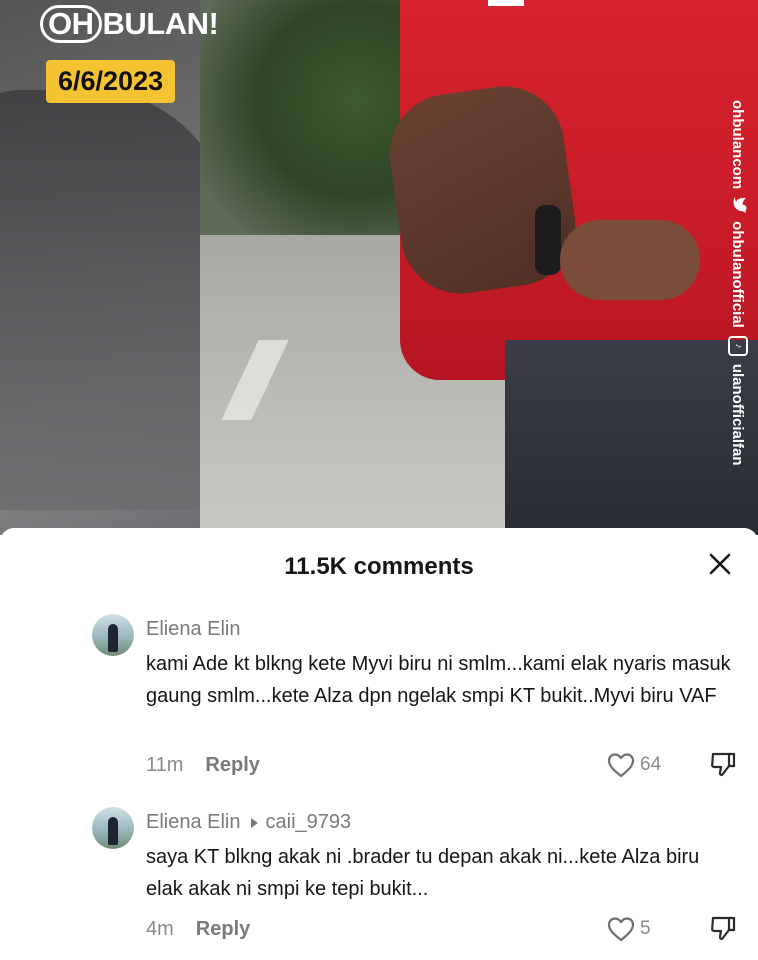 This screenshot has width=758, height=960. I want to click on brand-logo-text: BULAN!, so click(160, 23).